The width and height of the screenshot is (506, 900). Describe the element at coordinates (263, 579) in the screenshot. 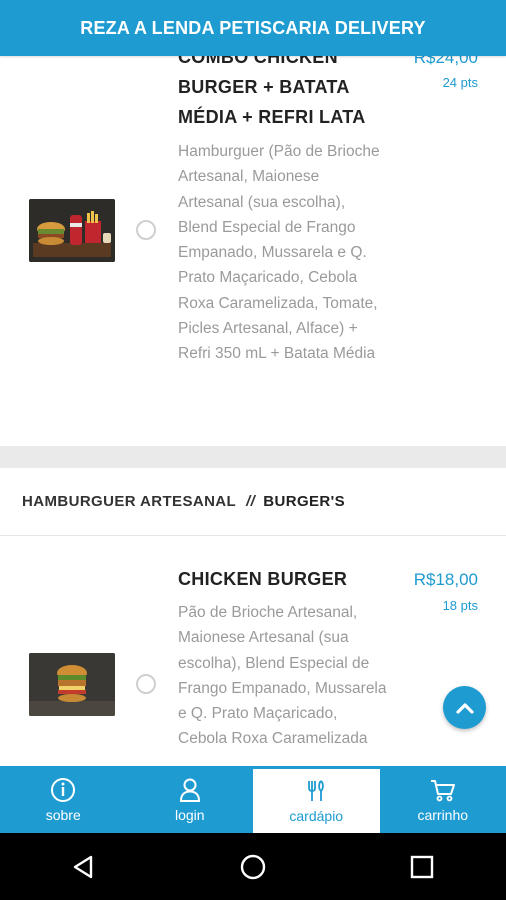

I see `product-name: CHICKEN BURGER` at that location.